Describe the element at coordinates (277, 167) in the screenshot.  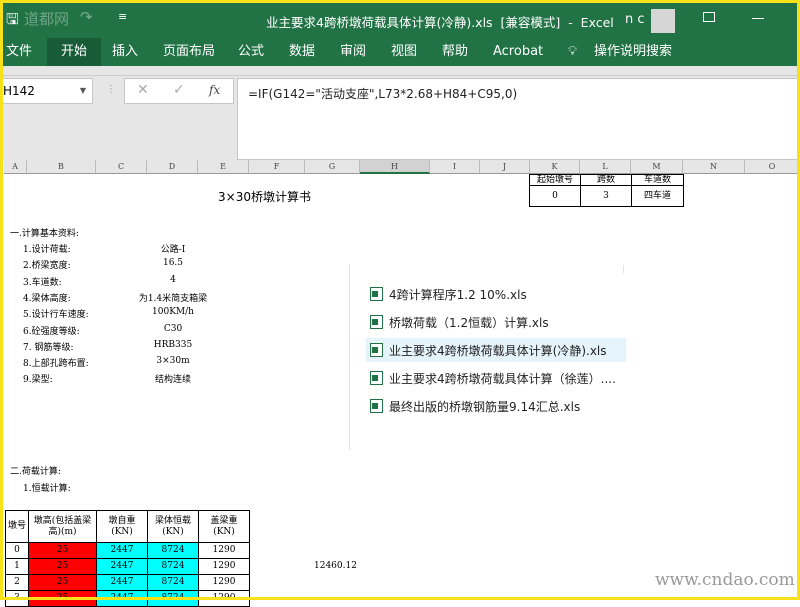
I see `column-header-f: F` at that location.